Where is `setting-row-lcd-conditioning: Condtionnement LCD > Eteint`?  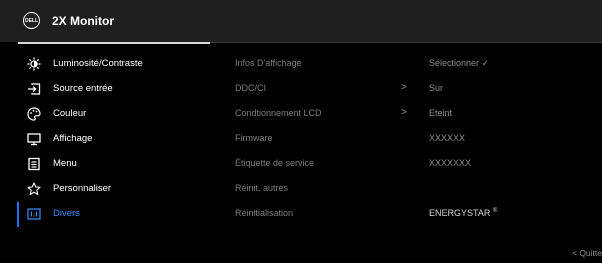
setting-row-lcd-conditioning: Condtionnement LCD > Eteint is located at coordinates (301, 114).